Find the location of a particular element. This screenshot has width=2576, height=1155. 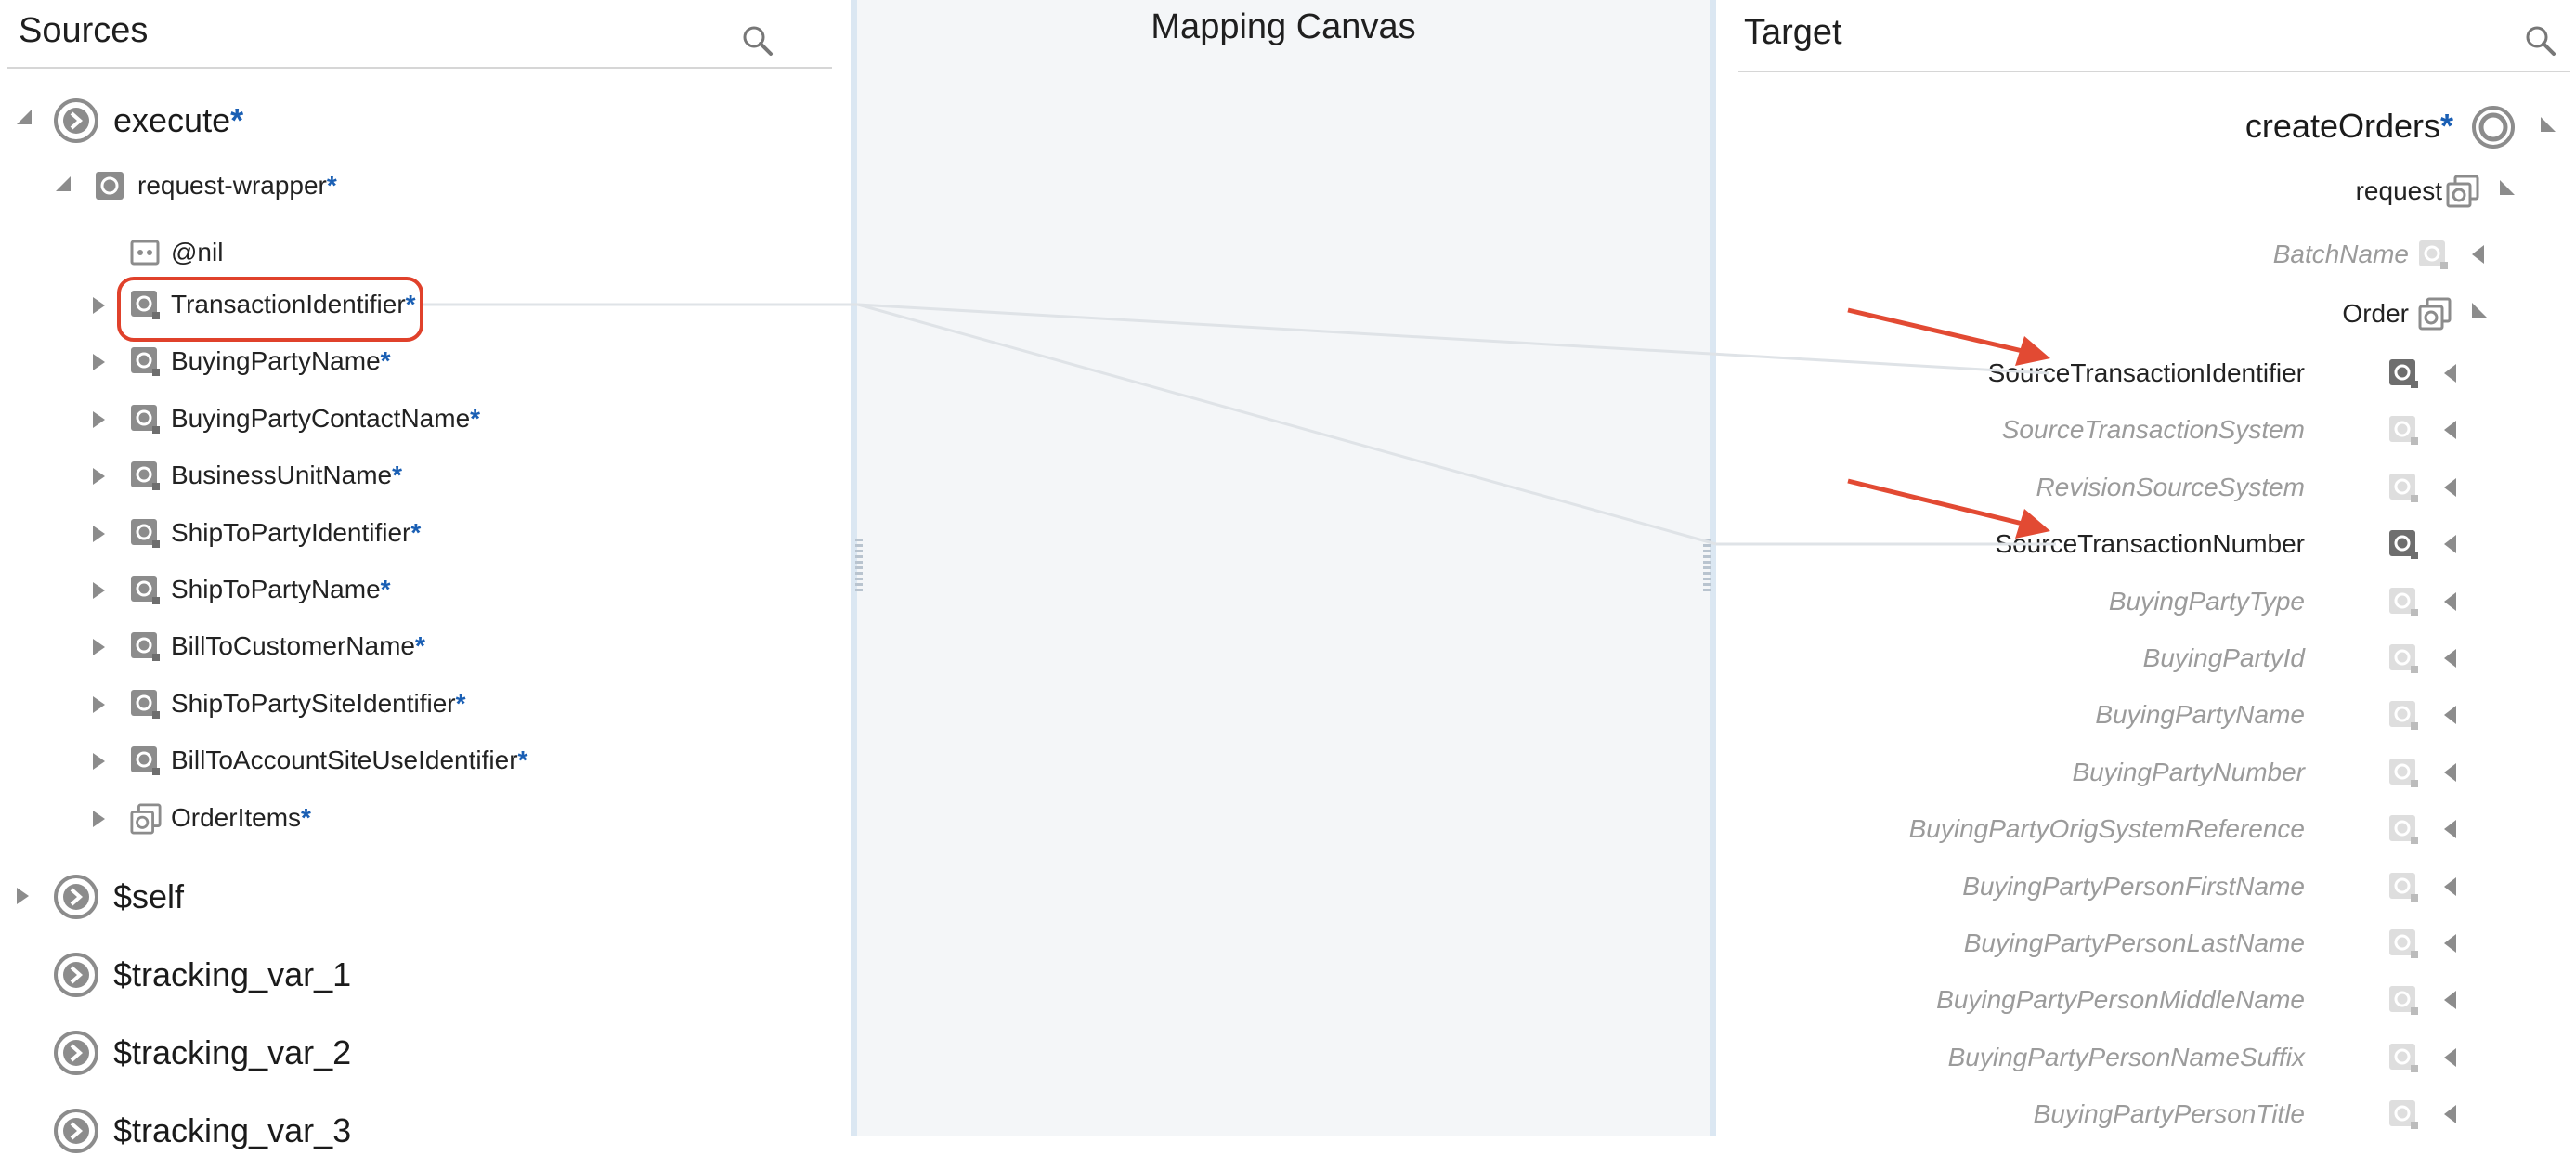

left-resize-handle is located at coordinates (859, 566).